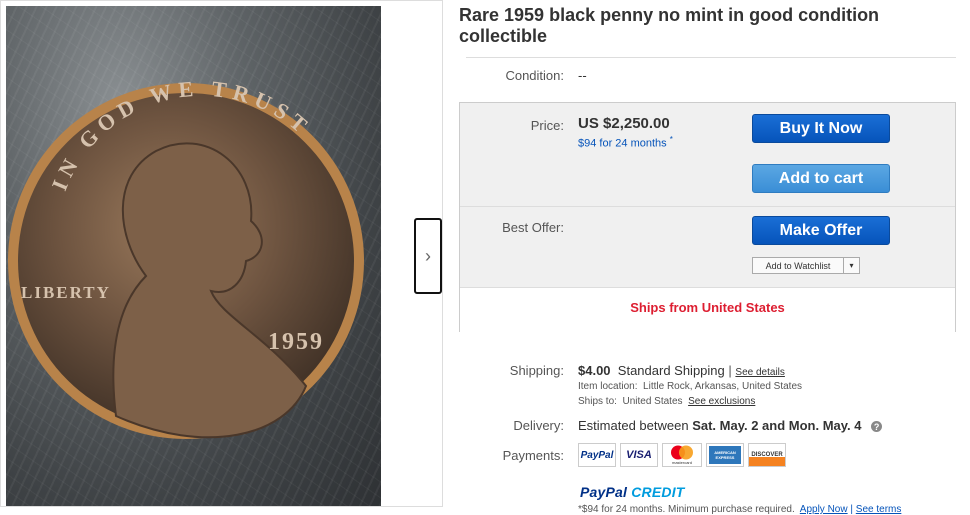  Describe the element at coordinates (879, 509) in the screenshot. I see `see-terms-link: See terms` at that location.